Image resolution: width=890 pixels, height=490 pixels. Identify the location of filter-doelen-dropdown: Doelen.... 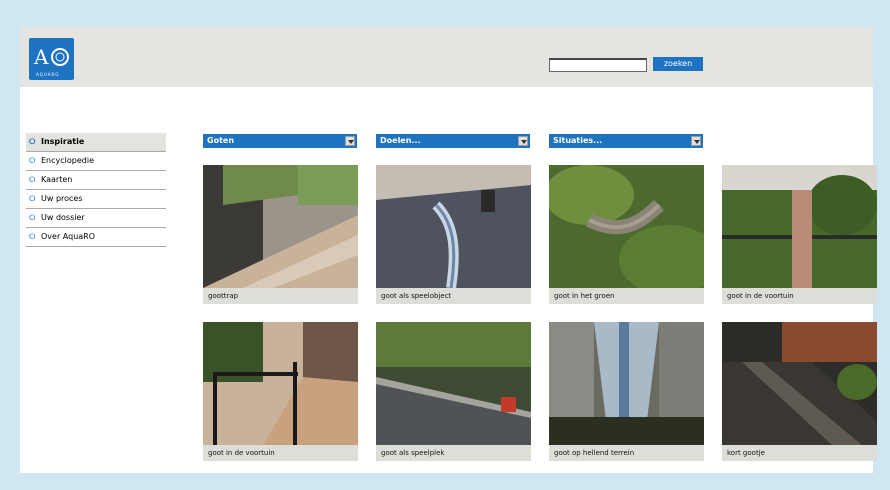
(453, 141).